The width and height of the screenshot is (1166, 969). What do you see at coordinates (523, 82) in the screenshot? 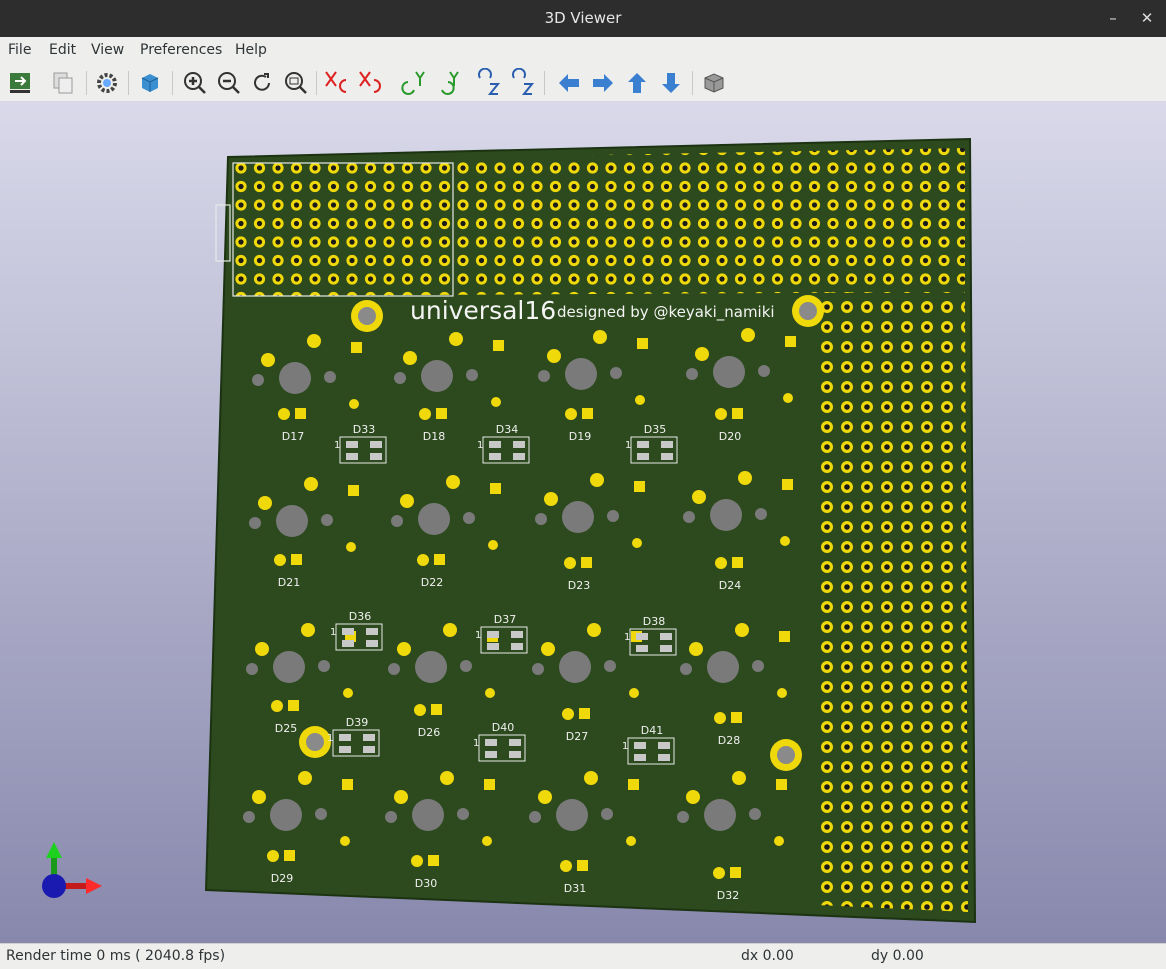
I see `rotate-z-ccw-icon` at bounding box center [523, 82].